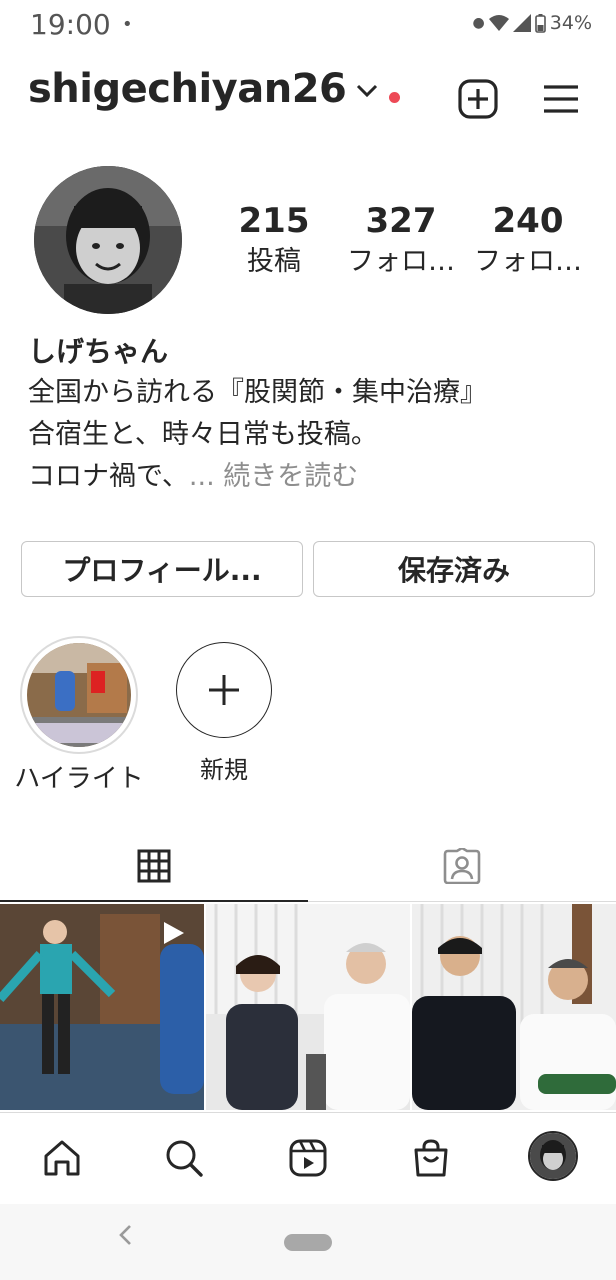  Describe the element at coordinates (454, 569) in the screenshot. I see `saved-button: 保存済み` at that location.